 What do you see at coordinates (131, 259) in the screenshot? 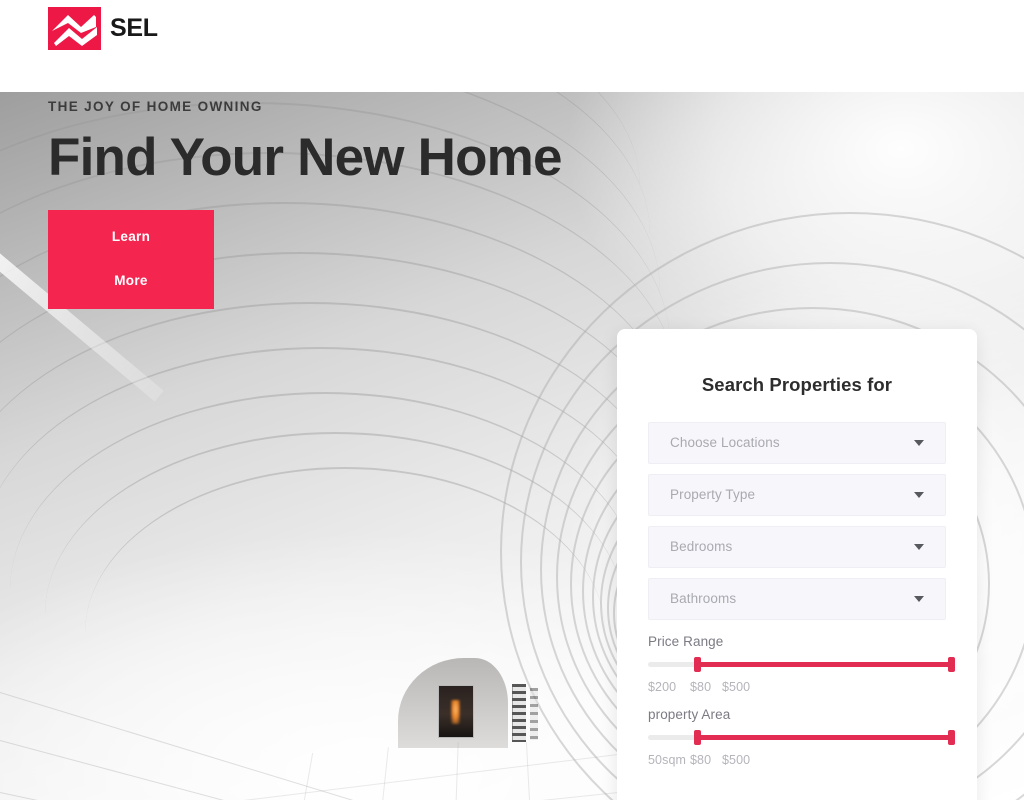
I see `learn-more-button: Learn More` at bounding box center [131, 259].